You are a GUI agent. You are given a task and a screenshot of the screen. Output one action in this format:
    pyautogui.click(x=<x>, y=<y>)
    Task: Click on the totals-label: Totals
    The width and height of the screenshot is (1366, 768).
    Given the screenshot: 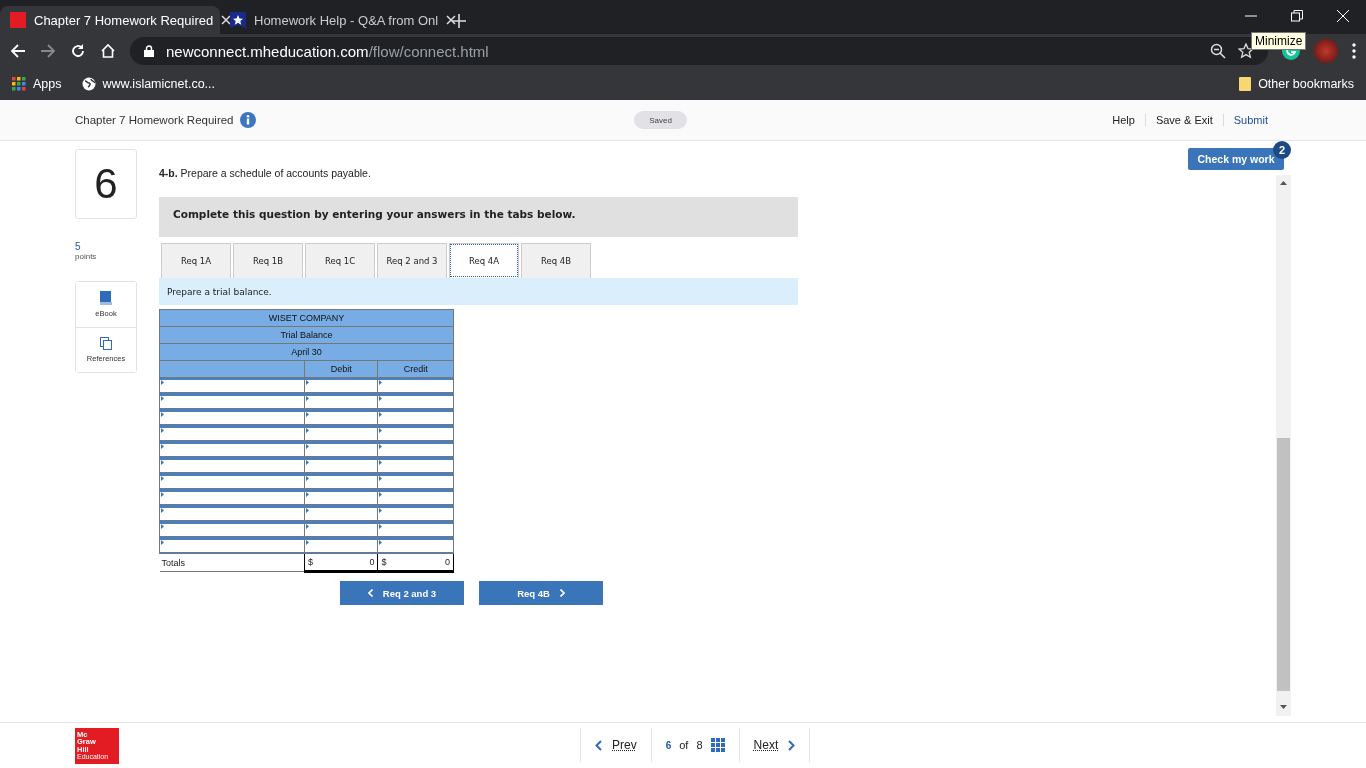 What is the action you would take?
    pyautogui.click(x=232, y=562)
    